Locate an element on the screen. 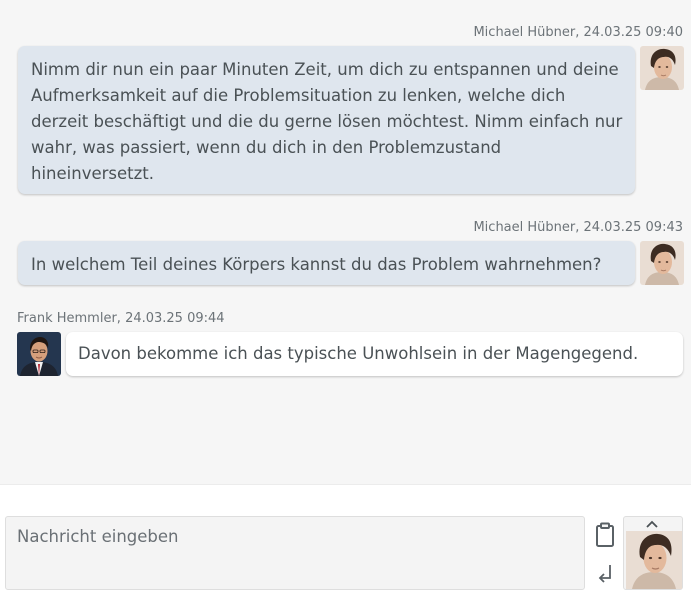  enter-arrow-icon is located at coordinates (604, 574).